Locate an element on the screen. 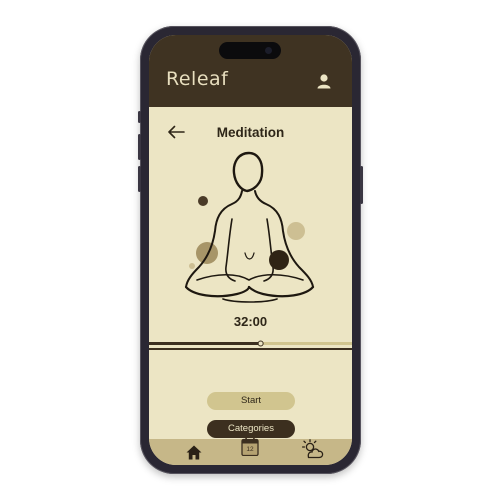  volume-down-button is located at coordinates (139, 179).